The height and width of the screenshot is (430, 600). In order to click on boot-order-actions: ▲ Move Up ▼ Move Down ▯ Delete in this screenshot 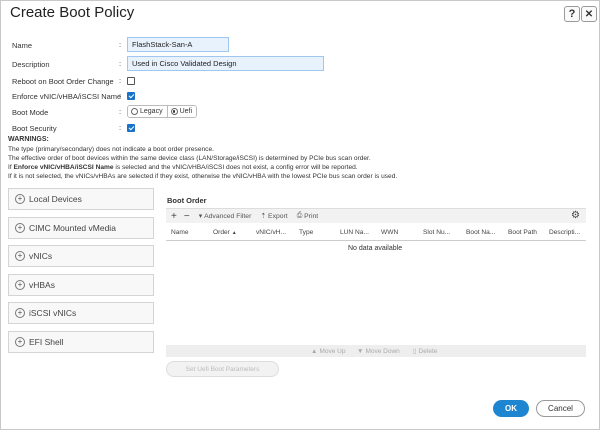, I will do `click(376, 351)`.